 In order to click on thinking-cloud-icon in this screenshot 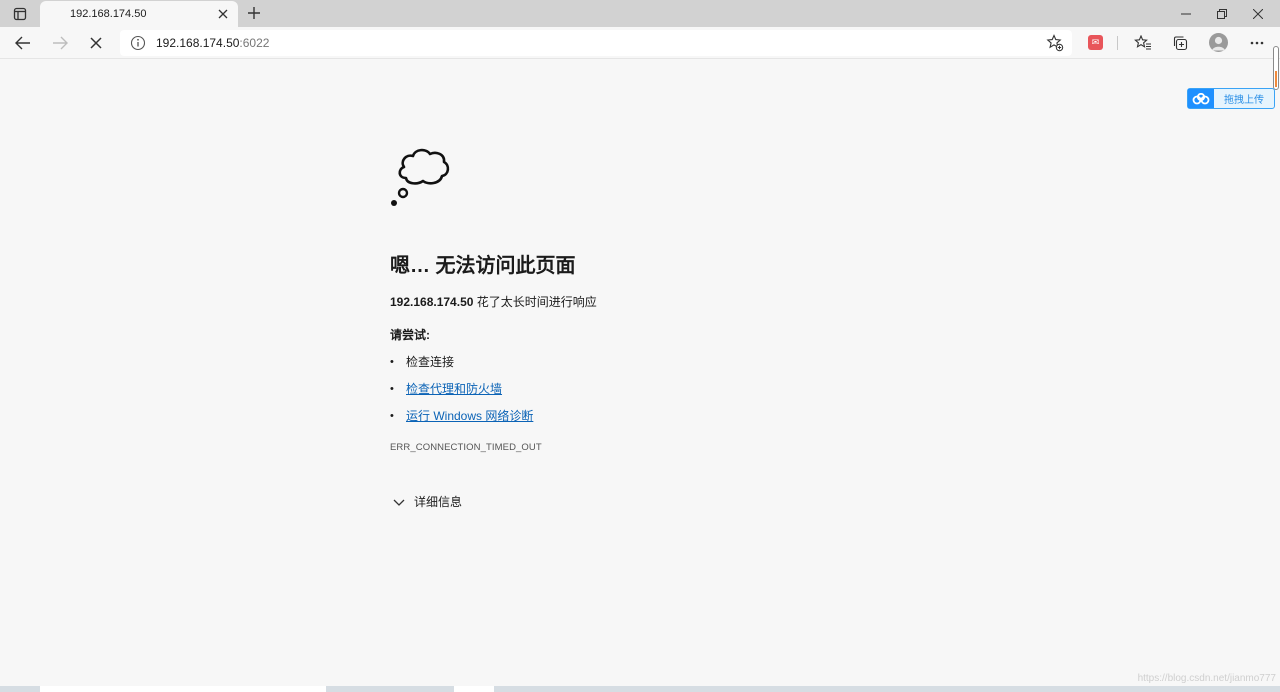, I will do `click(420, 177)`.